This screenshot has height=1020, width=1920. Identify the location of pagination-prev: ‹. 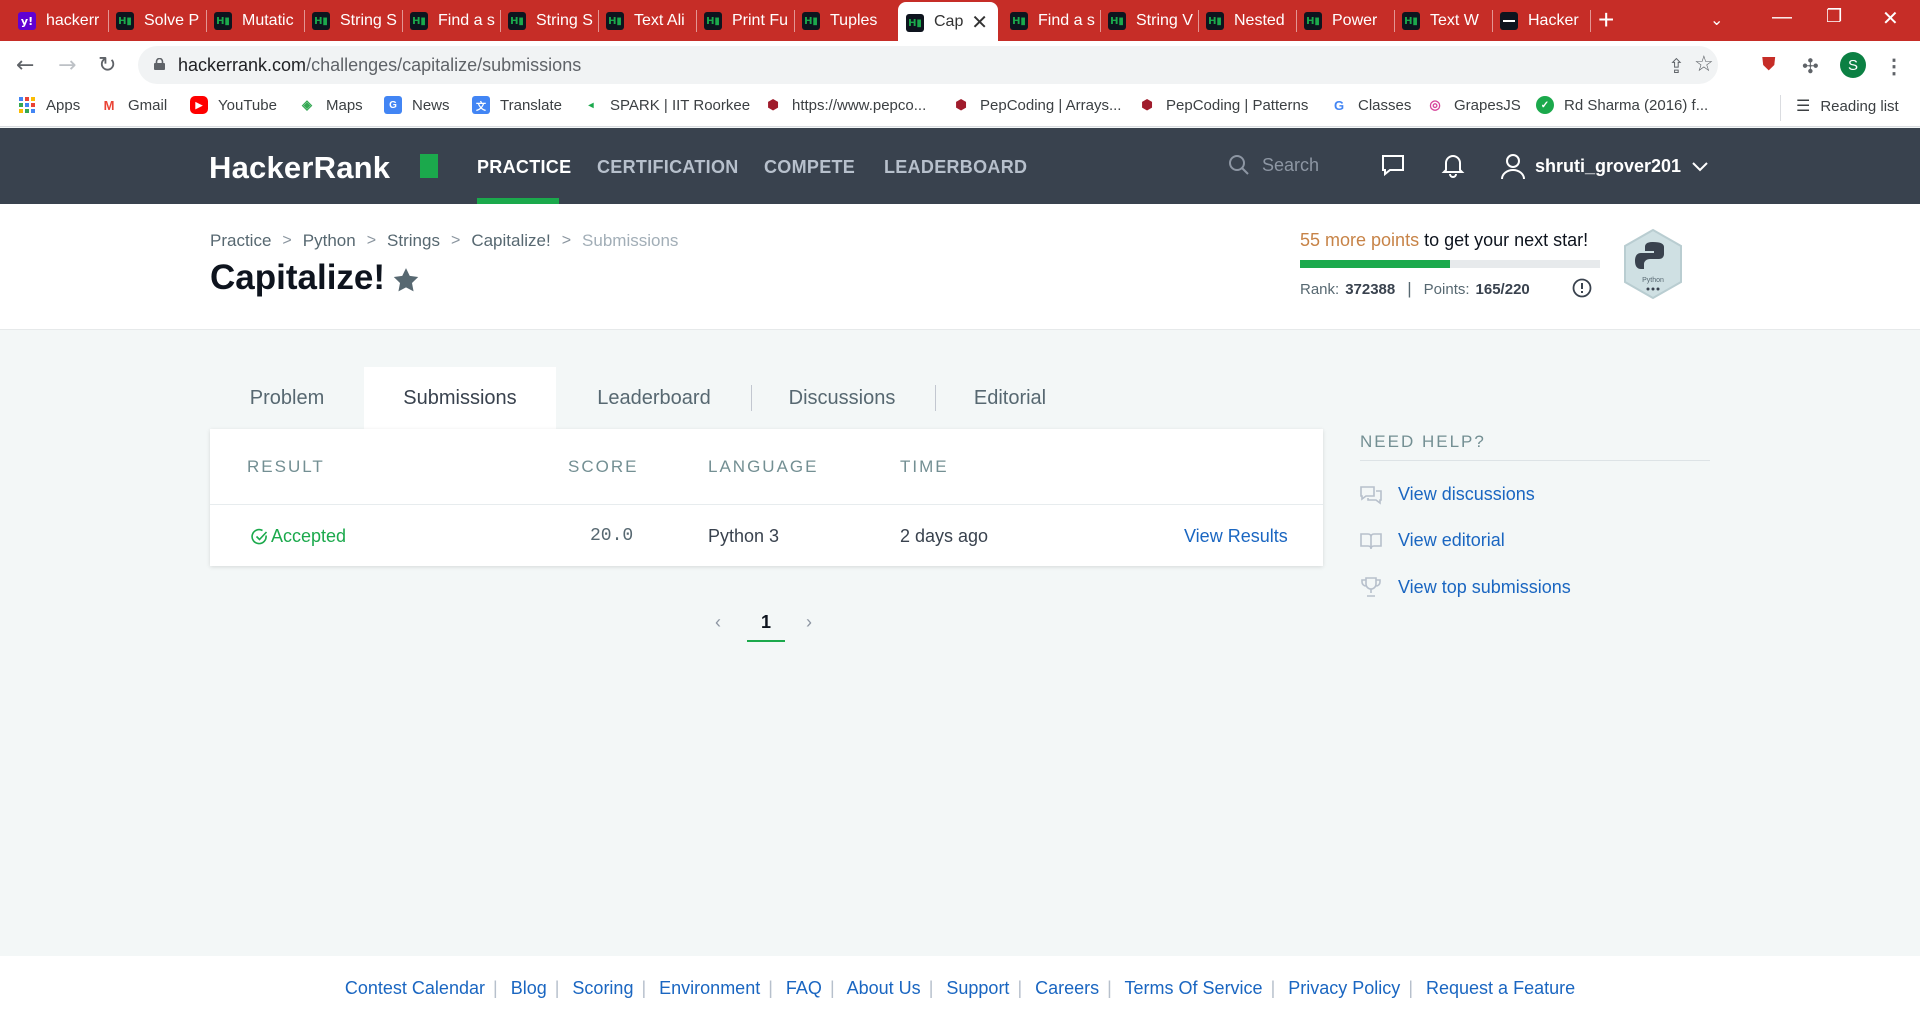
(718, 622).